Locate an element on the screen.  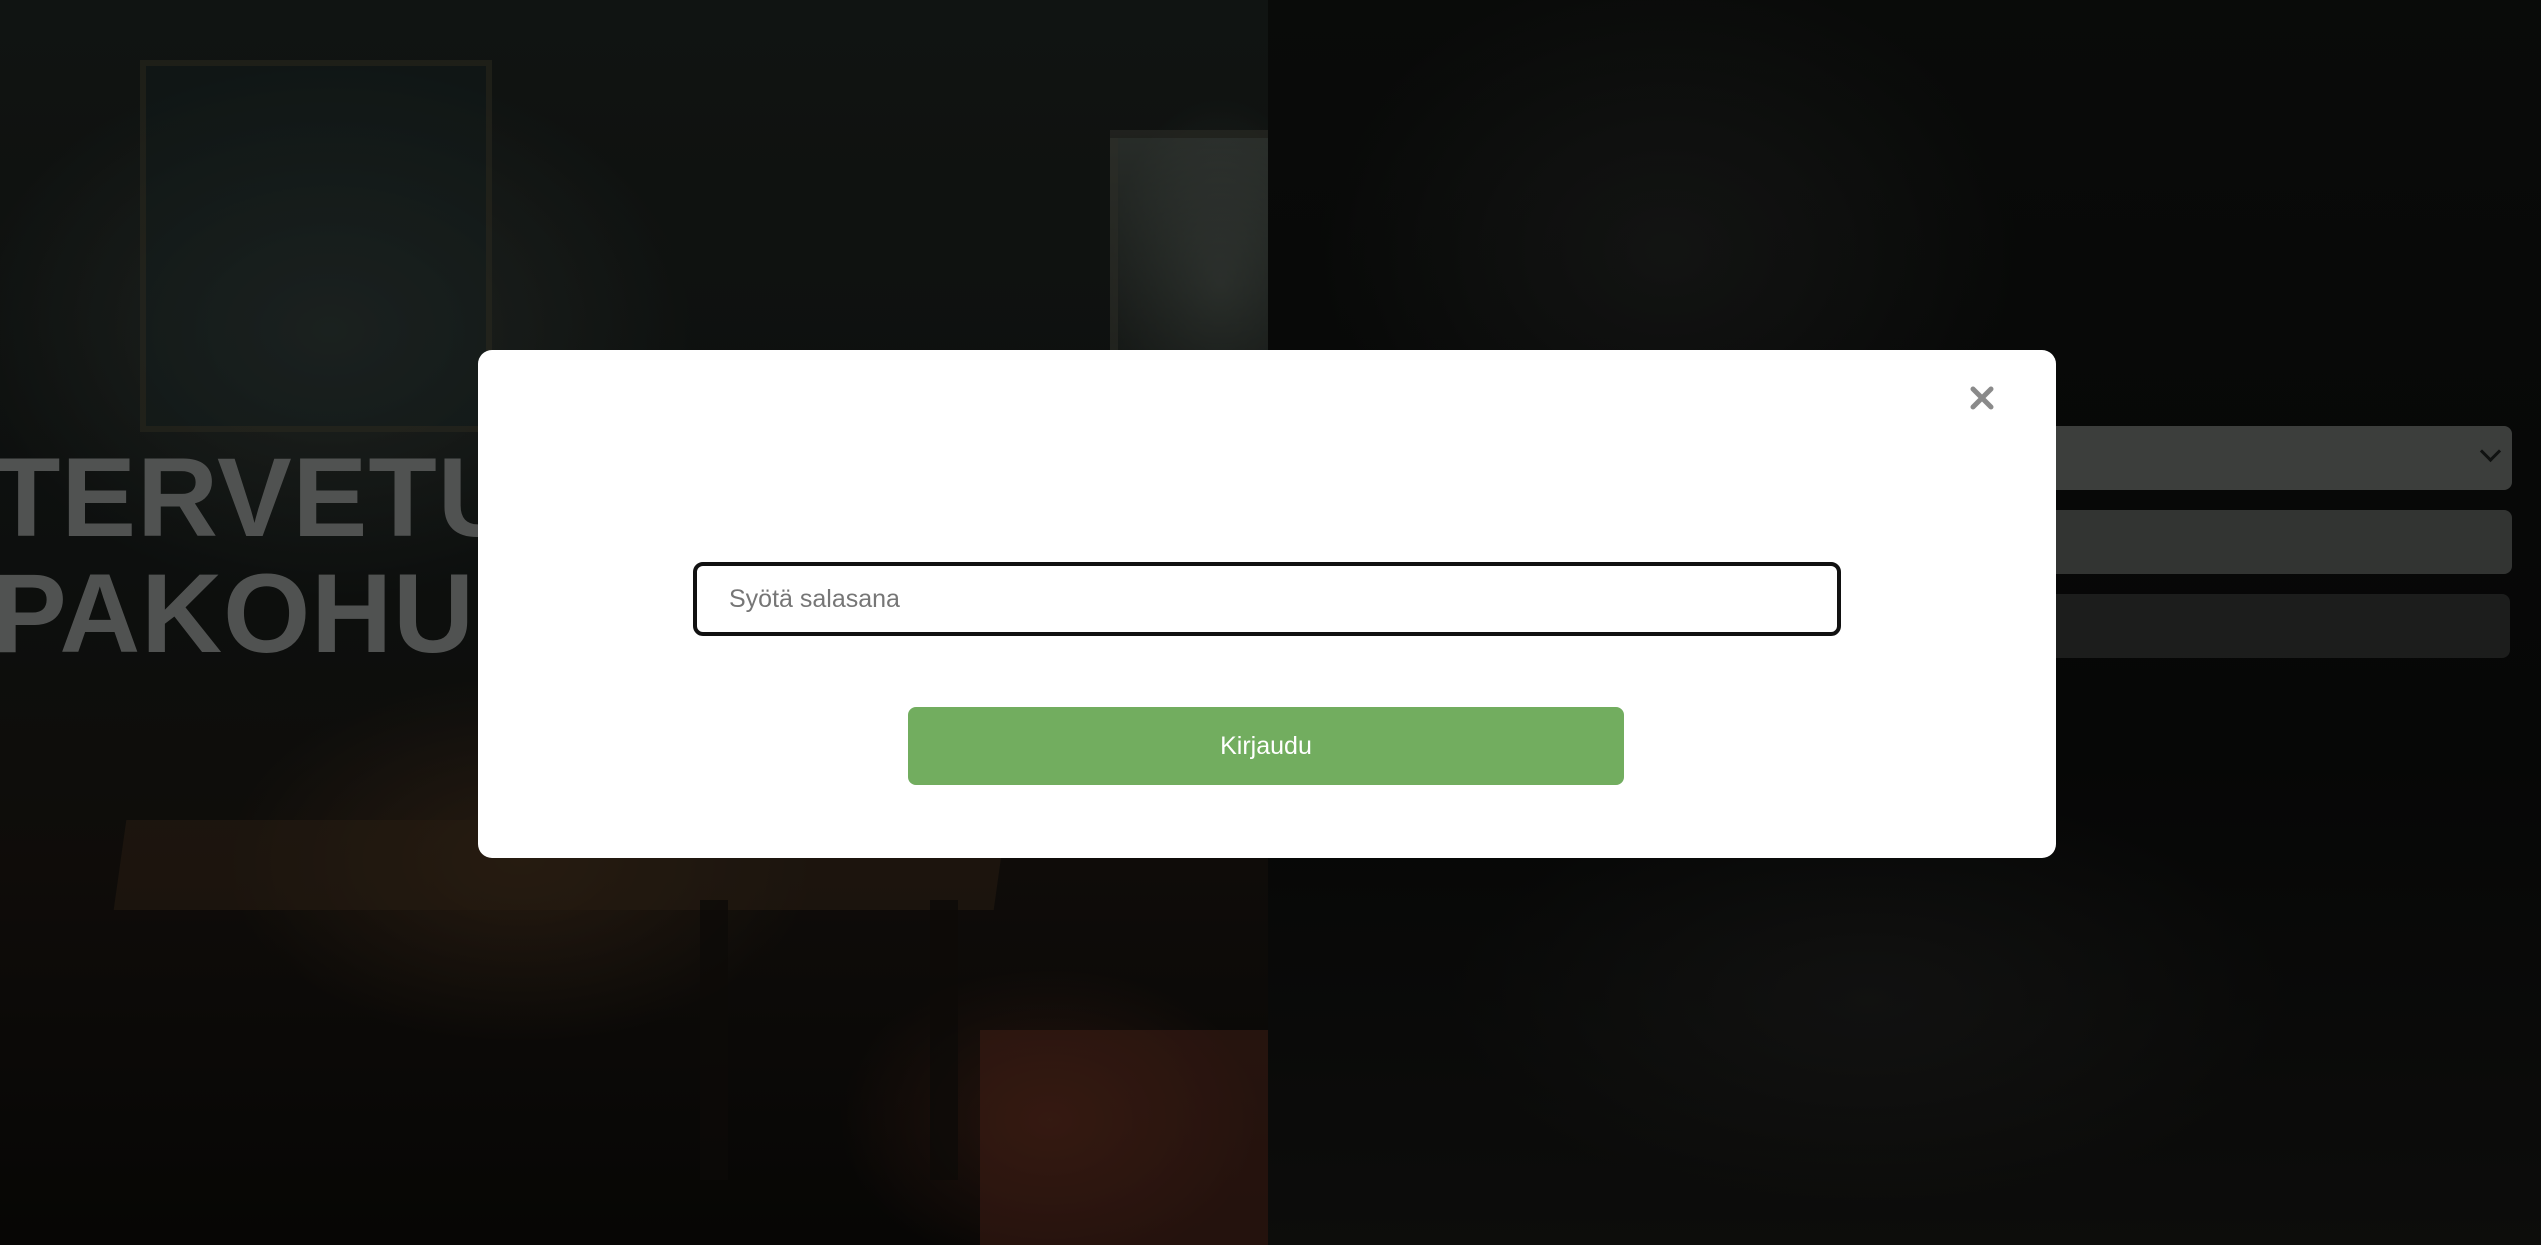
close-button is located at coordinates (1982, 398).